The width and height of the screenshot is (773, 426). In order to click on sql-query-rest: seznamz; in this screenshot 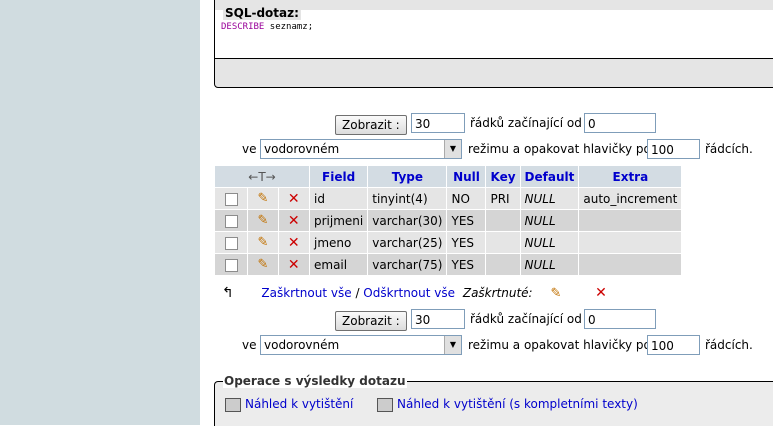, I will do `click(289, 27)`.